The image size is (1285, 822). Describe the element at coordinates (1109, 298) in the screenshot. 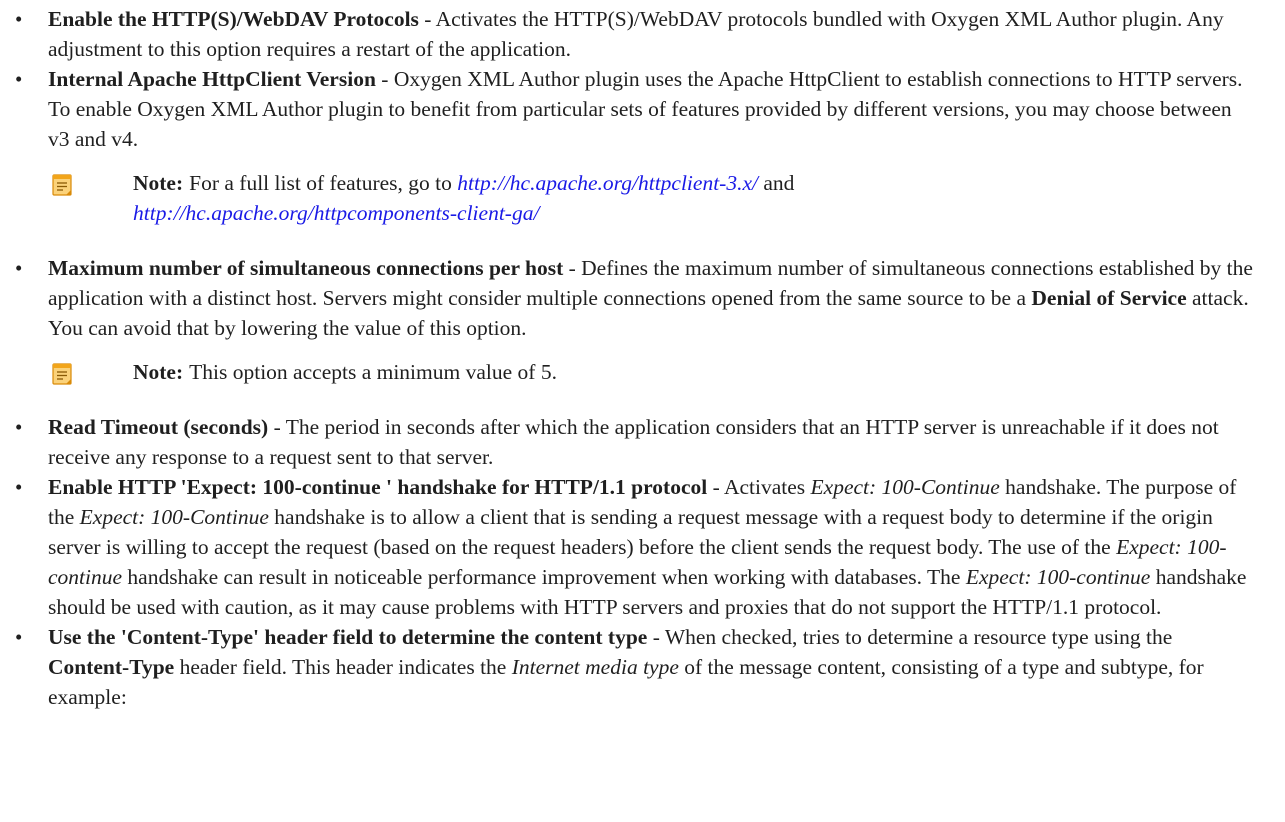

I see `inline-bold: Denial of Service` at that location.